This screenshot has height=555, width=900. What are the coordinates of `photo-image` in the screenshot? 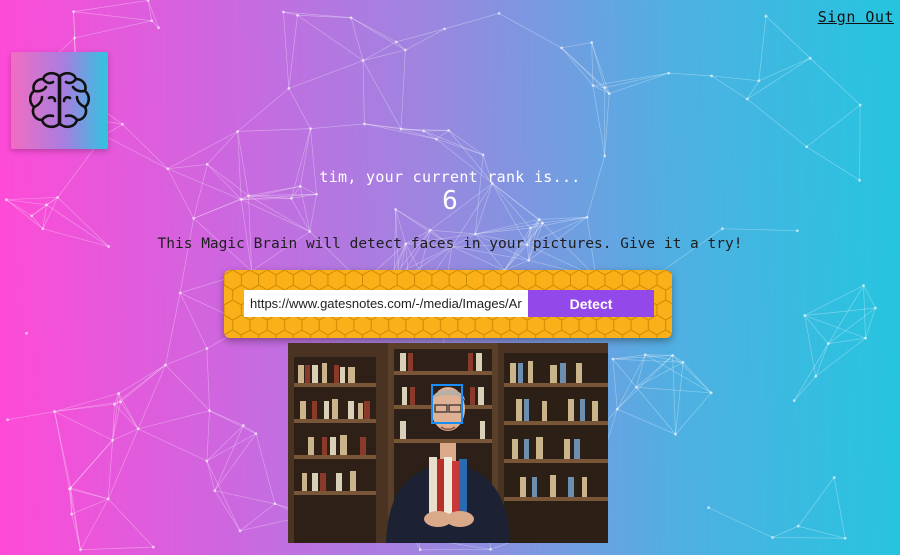 It's located at (448, 443).